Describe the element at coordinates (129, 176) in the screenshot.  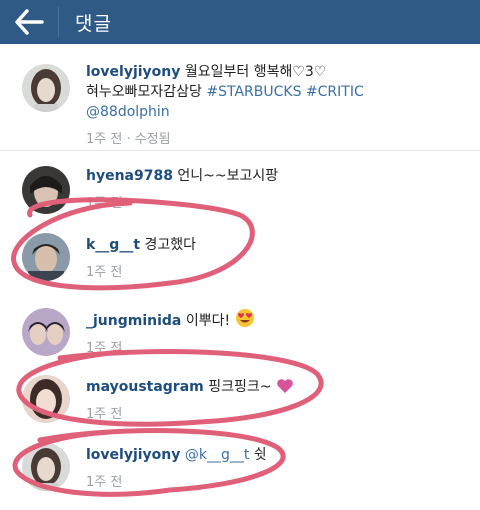
I see `username: hyena9788` at that location.